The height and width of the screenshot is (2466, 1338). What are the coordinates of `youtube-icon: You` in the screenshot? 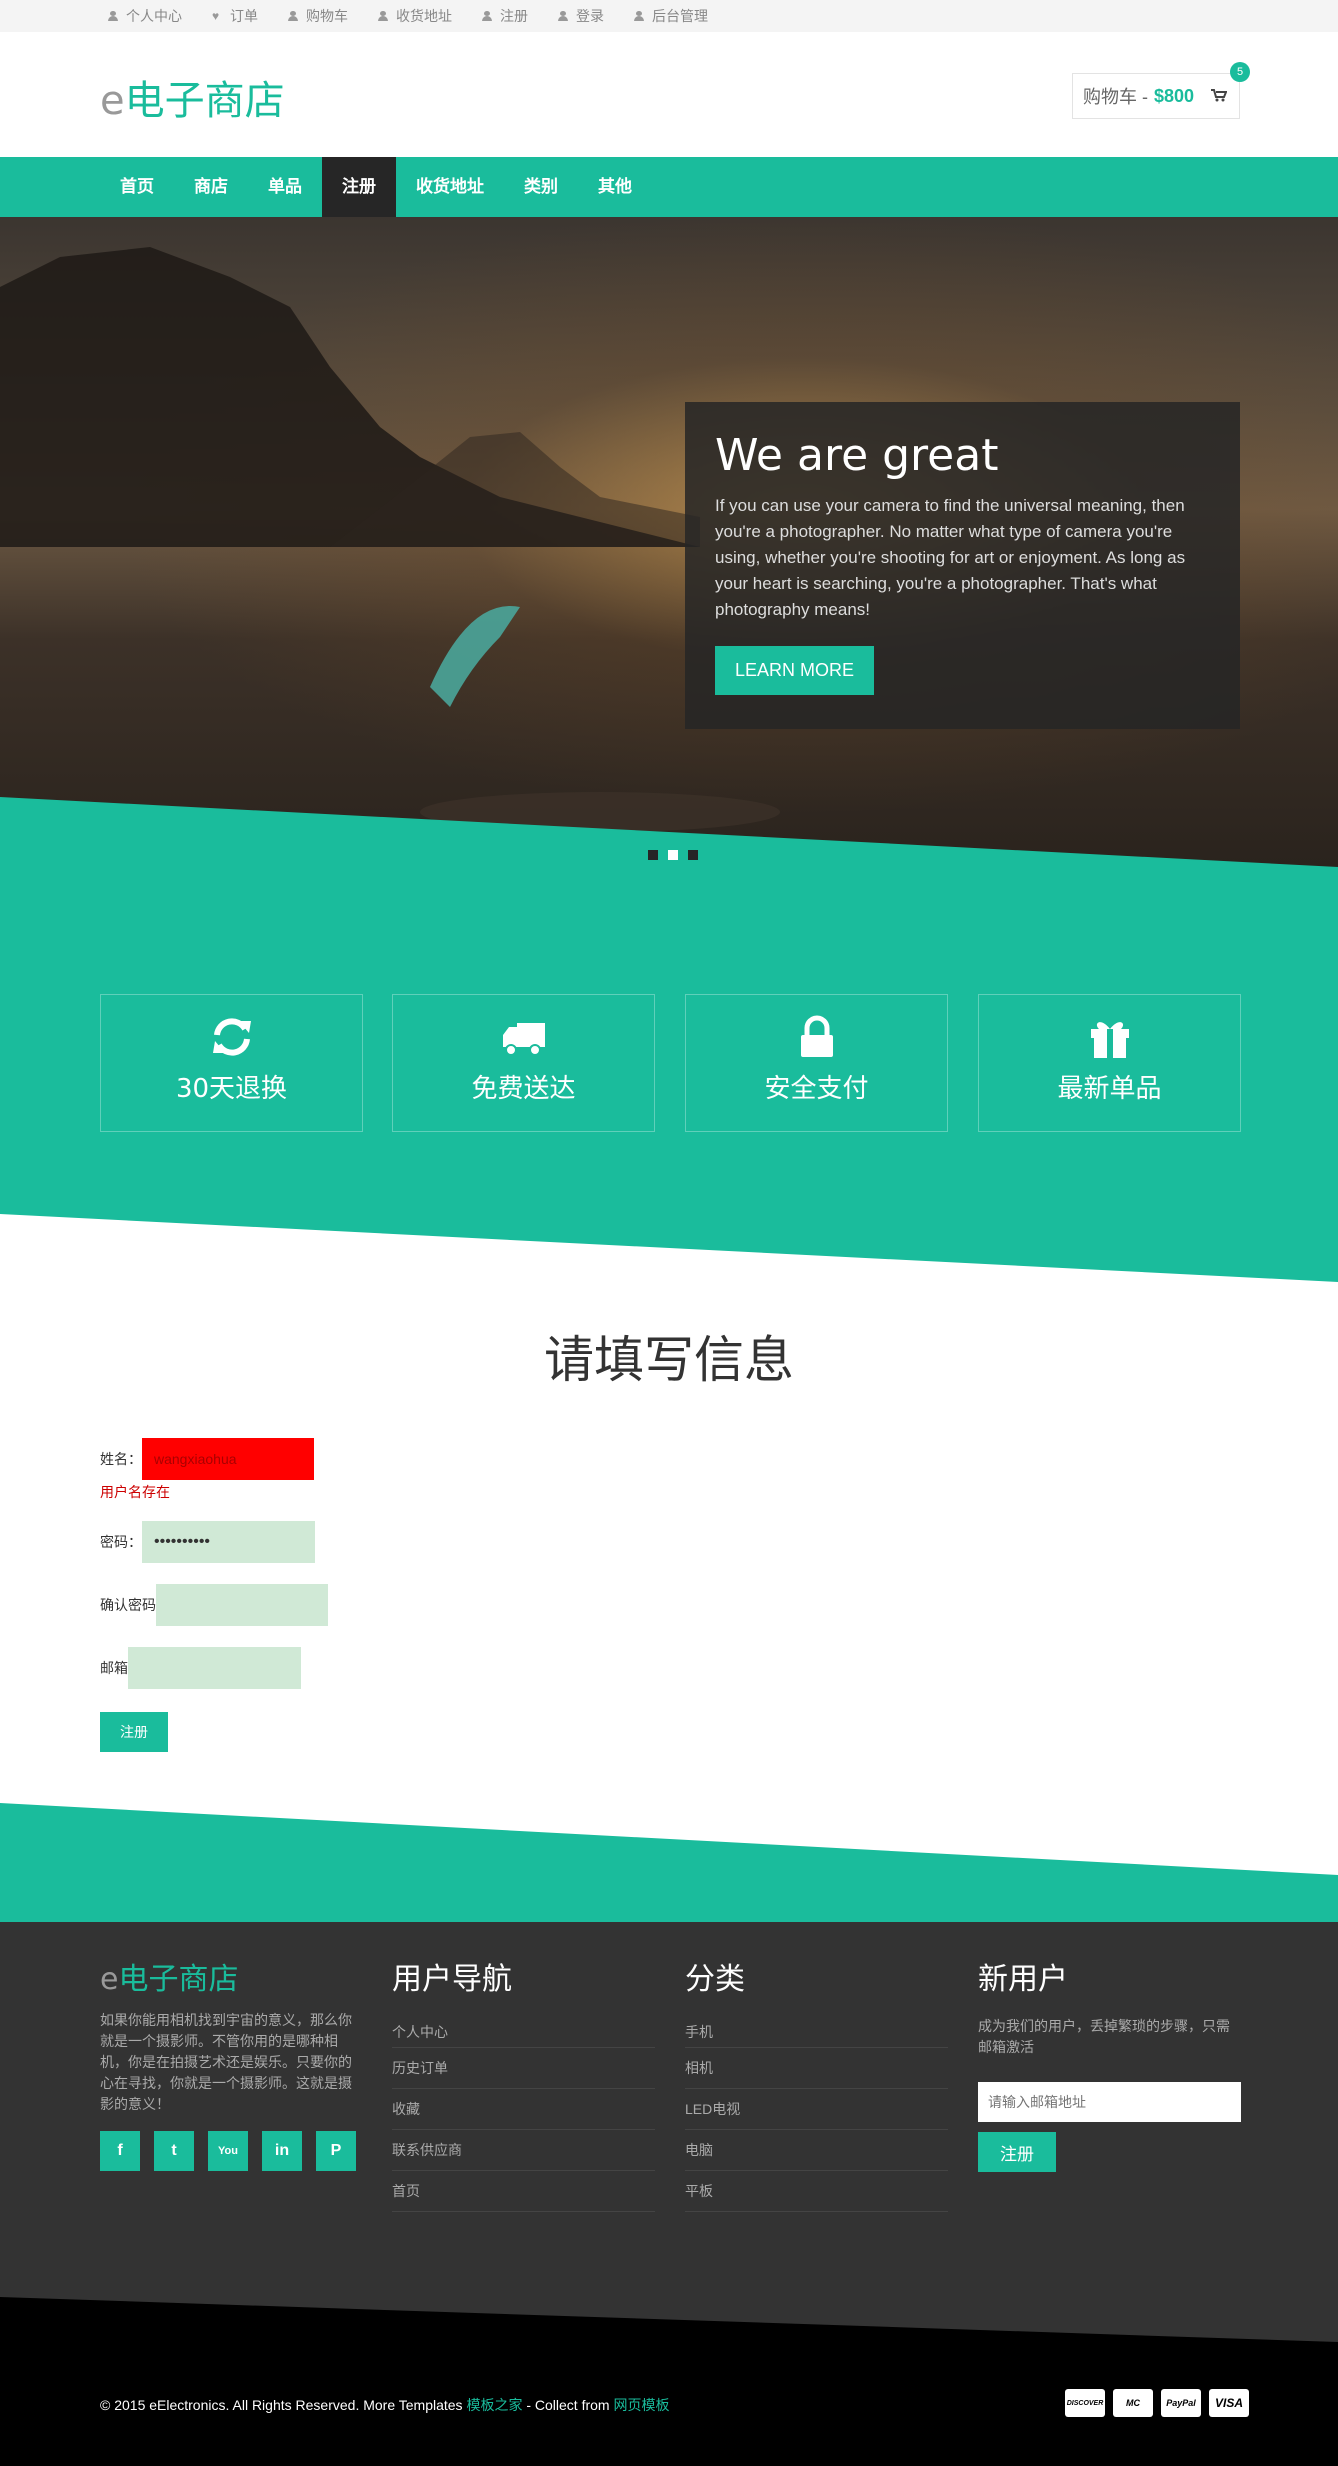 It's located at (228, 2151).